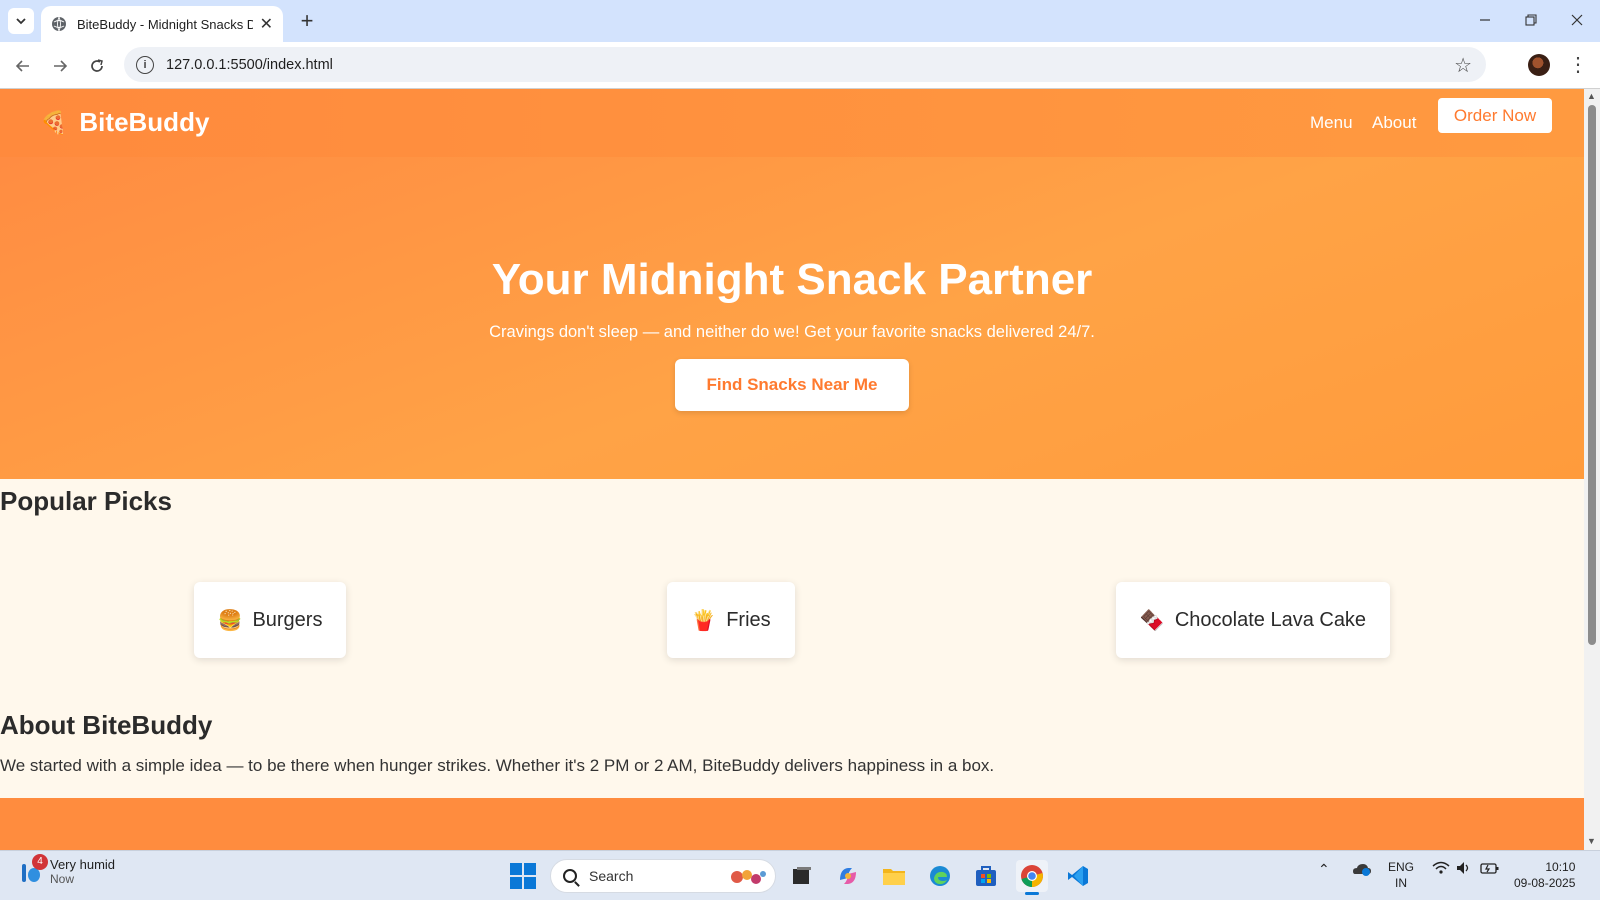  I want to click on pick-card-chocolate-lava-cake: 🍫 Chocolate Lava Cake, so click(1253, 620).